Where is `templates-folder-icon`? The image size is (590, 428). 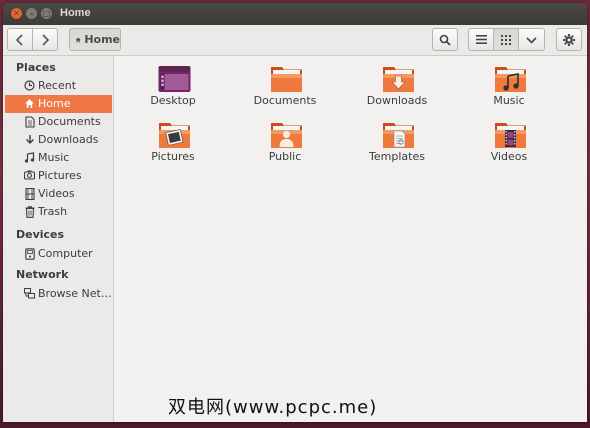 templates-folder-icon is located at coordinates (398, 135).